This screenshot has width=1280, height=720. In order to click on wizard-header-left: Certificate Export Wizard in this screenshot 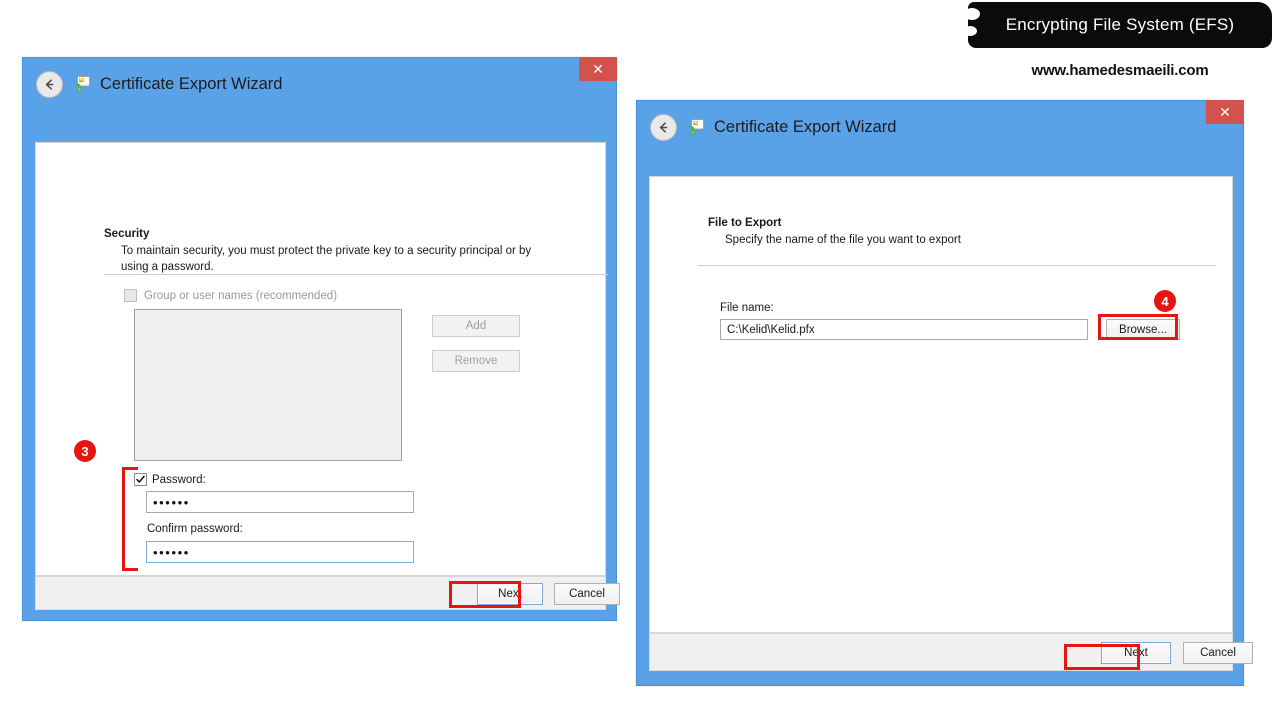, I will do `click(319, 84)`.